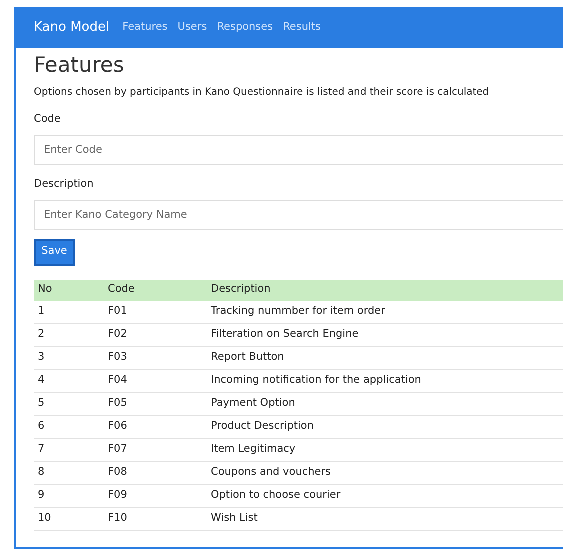 This screenshot has width=563, height=550. I want to click on table-cell: F10, so click(118, 518).